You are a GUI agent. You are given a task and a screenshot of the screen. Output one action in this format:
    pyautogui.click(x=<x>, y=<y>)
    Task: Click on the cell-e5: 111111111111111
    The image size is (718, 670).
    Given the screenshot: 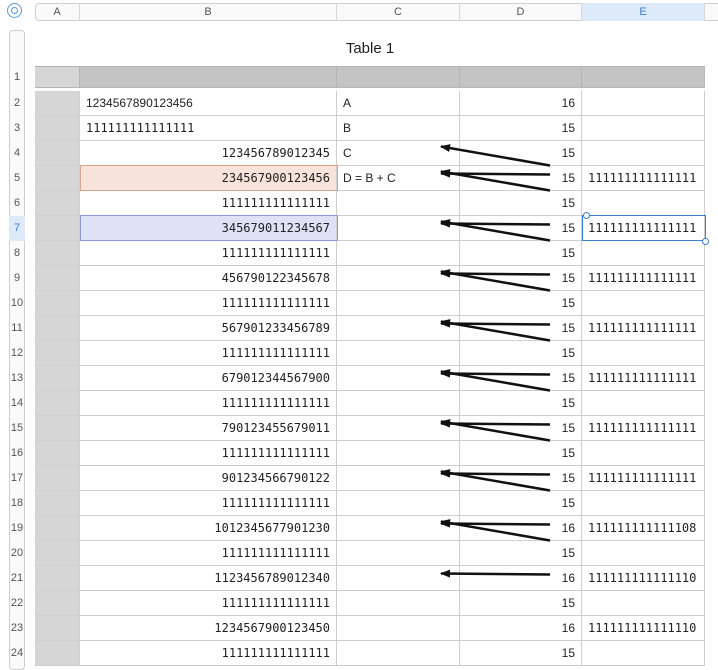 What is the action you would take?
    pyautogui.click(x=643, y=178)
    